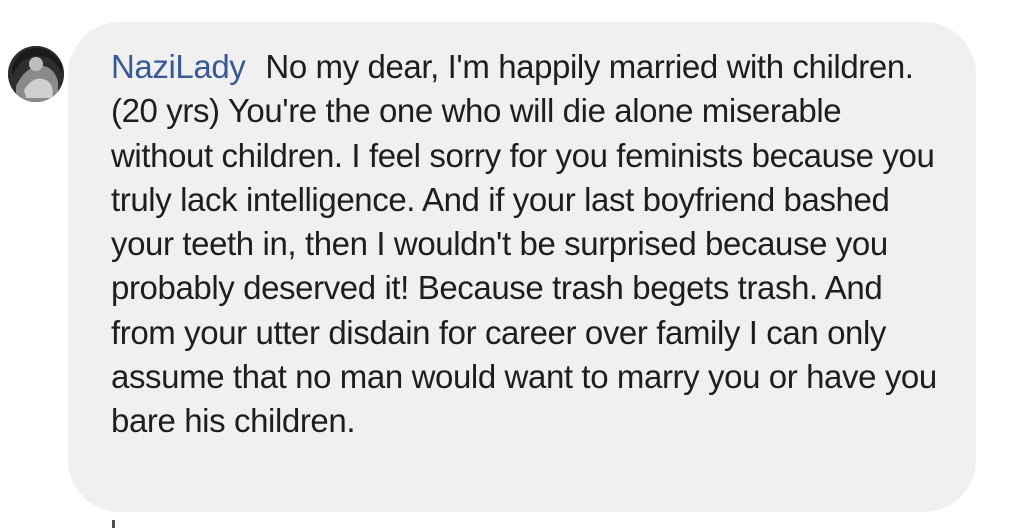 Image resolution: width=1024 pixels, height=528 pixels. I want to click on comment-author-link: NaziLady, so click(178, 66).